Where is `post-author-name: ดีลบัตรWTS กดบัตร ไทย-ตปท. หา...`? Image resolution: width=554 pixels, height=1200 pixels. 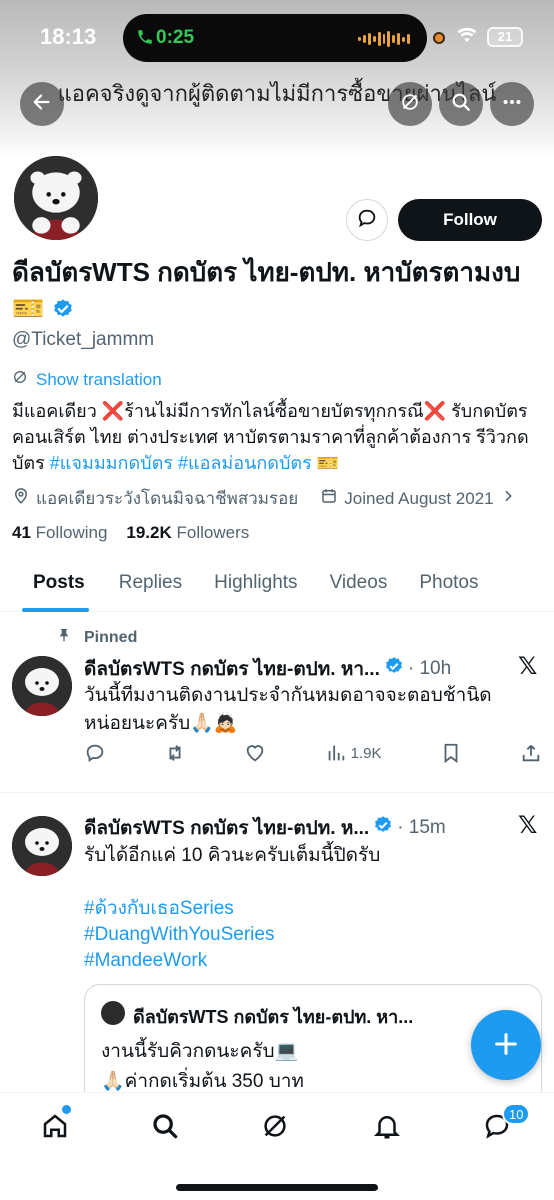 post-author-name: ดีลบัตรWTS กดบัตร ไทย-ตปท. หา... is located at coordinates (232, 669).